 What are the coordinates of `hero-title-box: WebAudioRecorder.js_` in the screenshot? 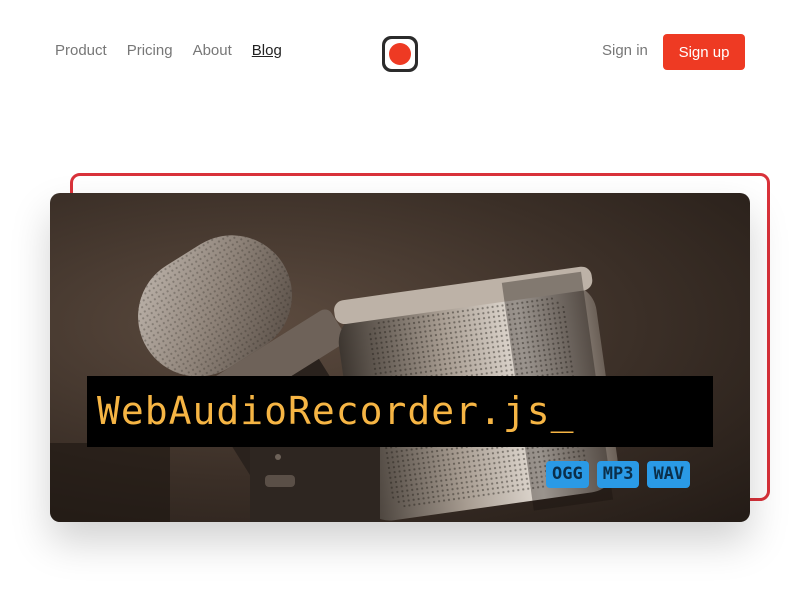 It's located at (400, 411).